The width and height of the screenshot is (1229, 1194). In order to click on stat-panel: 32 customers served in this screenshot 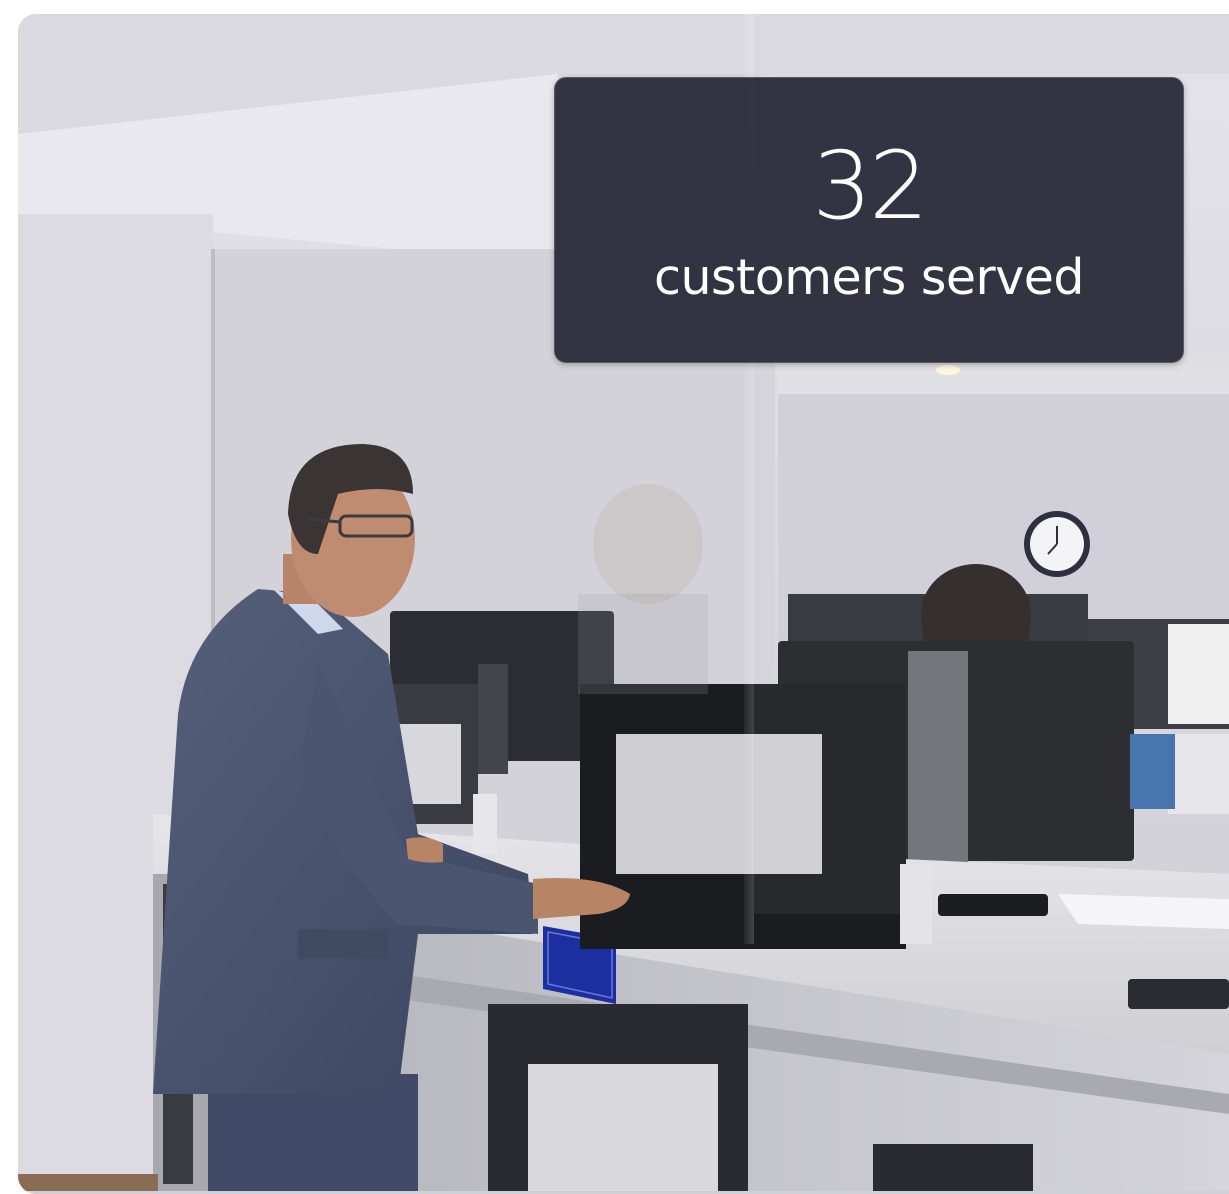, I will do `click(869, 220)`.